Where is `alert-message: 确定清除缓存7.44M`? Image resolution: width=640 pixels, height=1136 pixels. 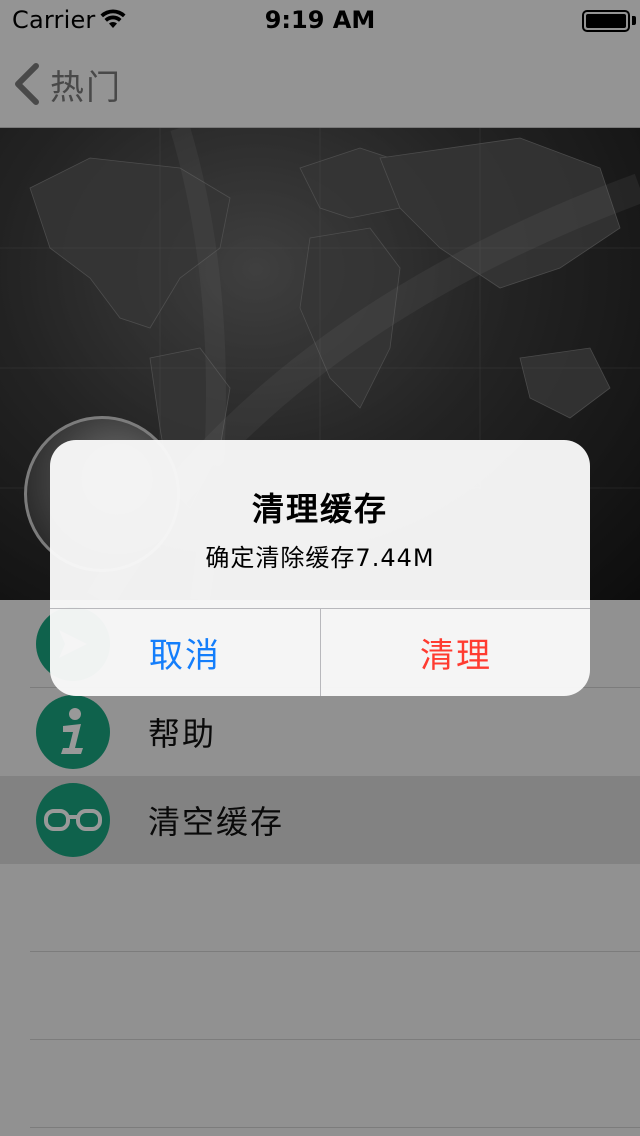
alert-message: 确定清除缓存7.44M is located at coordinates (320, 558).